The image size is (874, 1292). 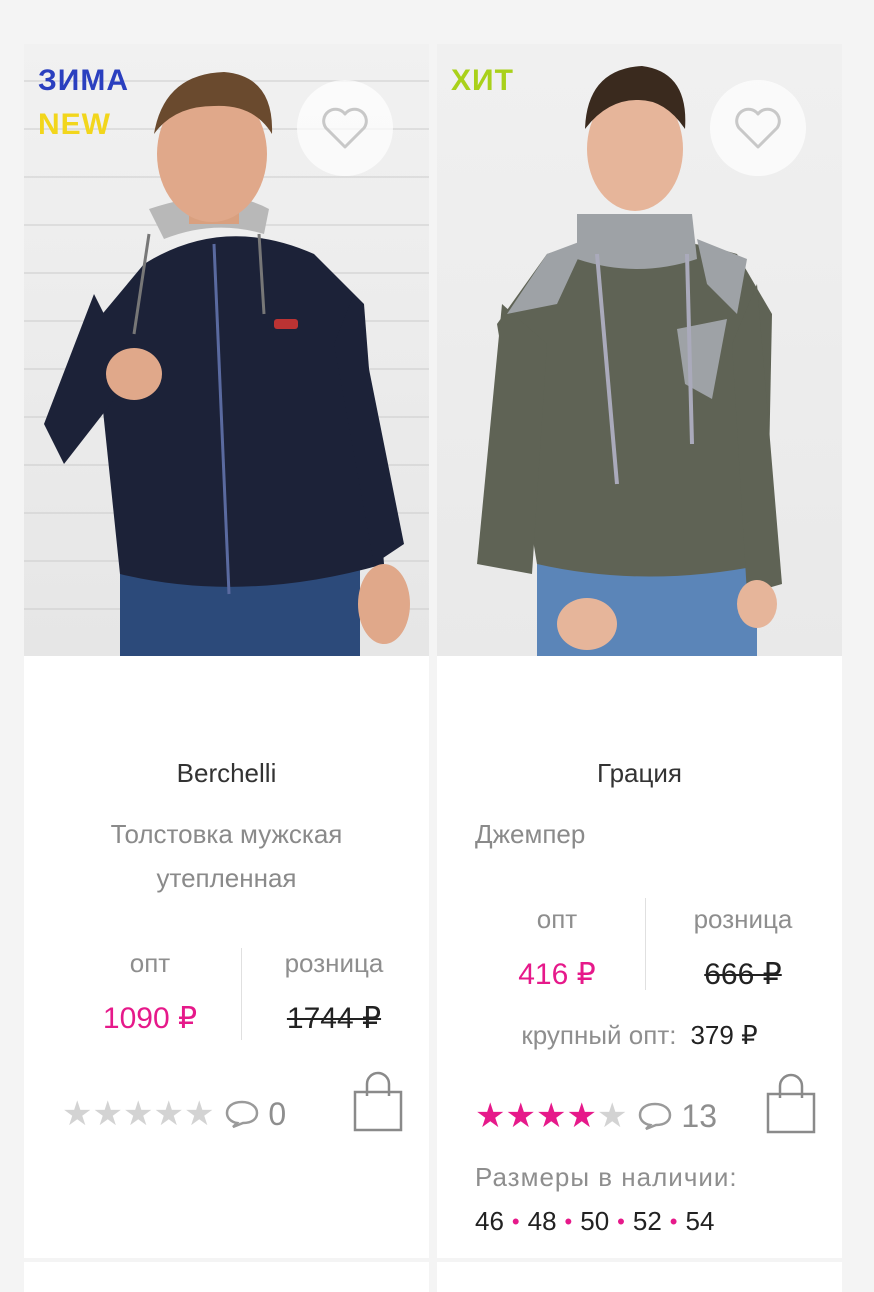 I want to click on opt-price: 416 ₽, so click(x=557, y=974).